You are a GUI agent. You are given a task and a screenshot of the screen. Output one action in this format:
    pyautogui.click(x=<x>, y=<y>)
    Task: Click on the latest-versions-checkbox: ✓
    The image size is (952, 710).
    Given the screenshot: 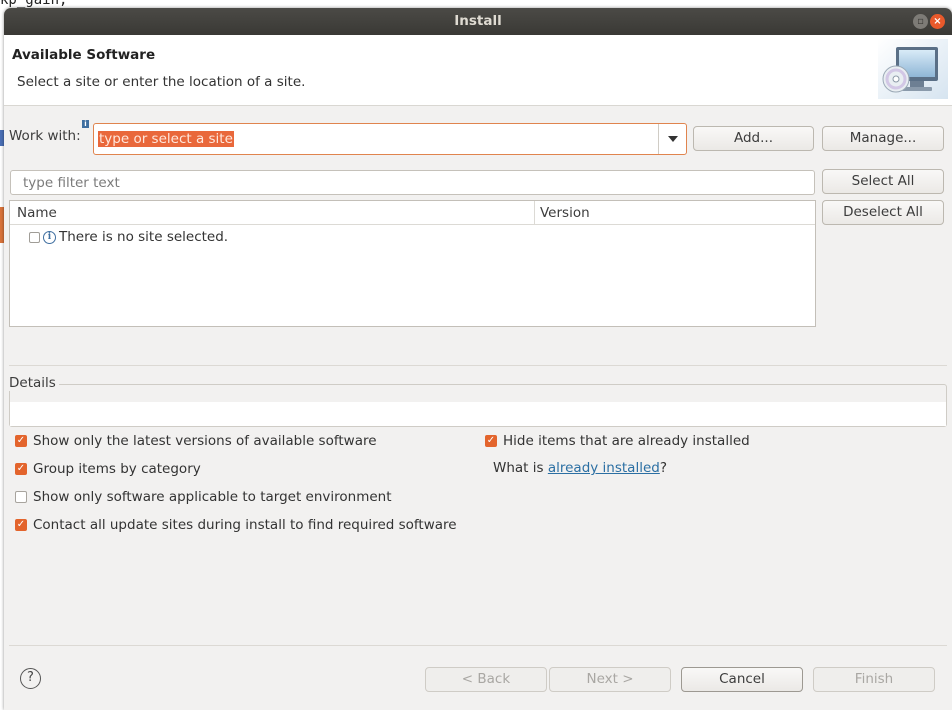 What is the action you would take?
    pyautogui.click(x=21, y=441)
    